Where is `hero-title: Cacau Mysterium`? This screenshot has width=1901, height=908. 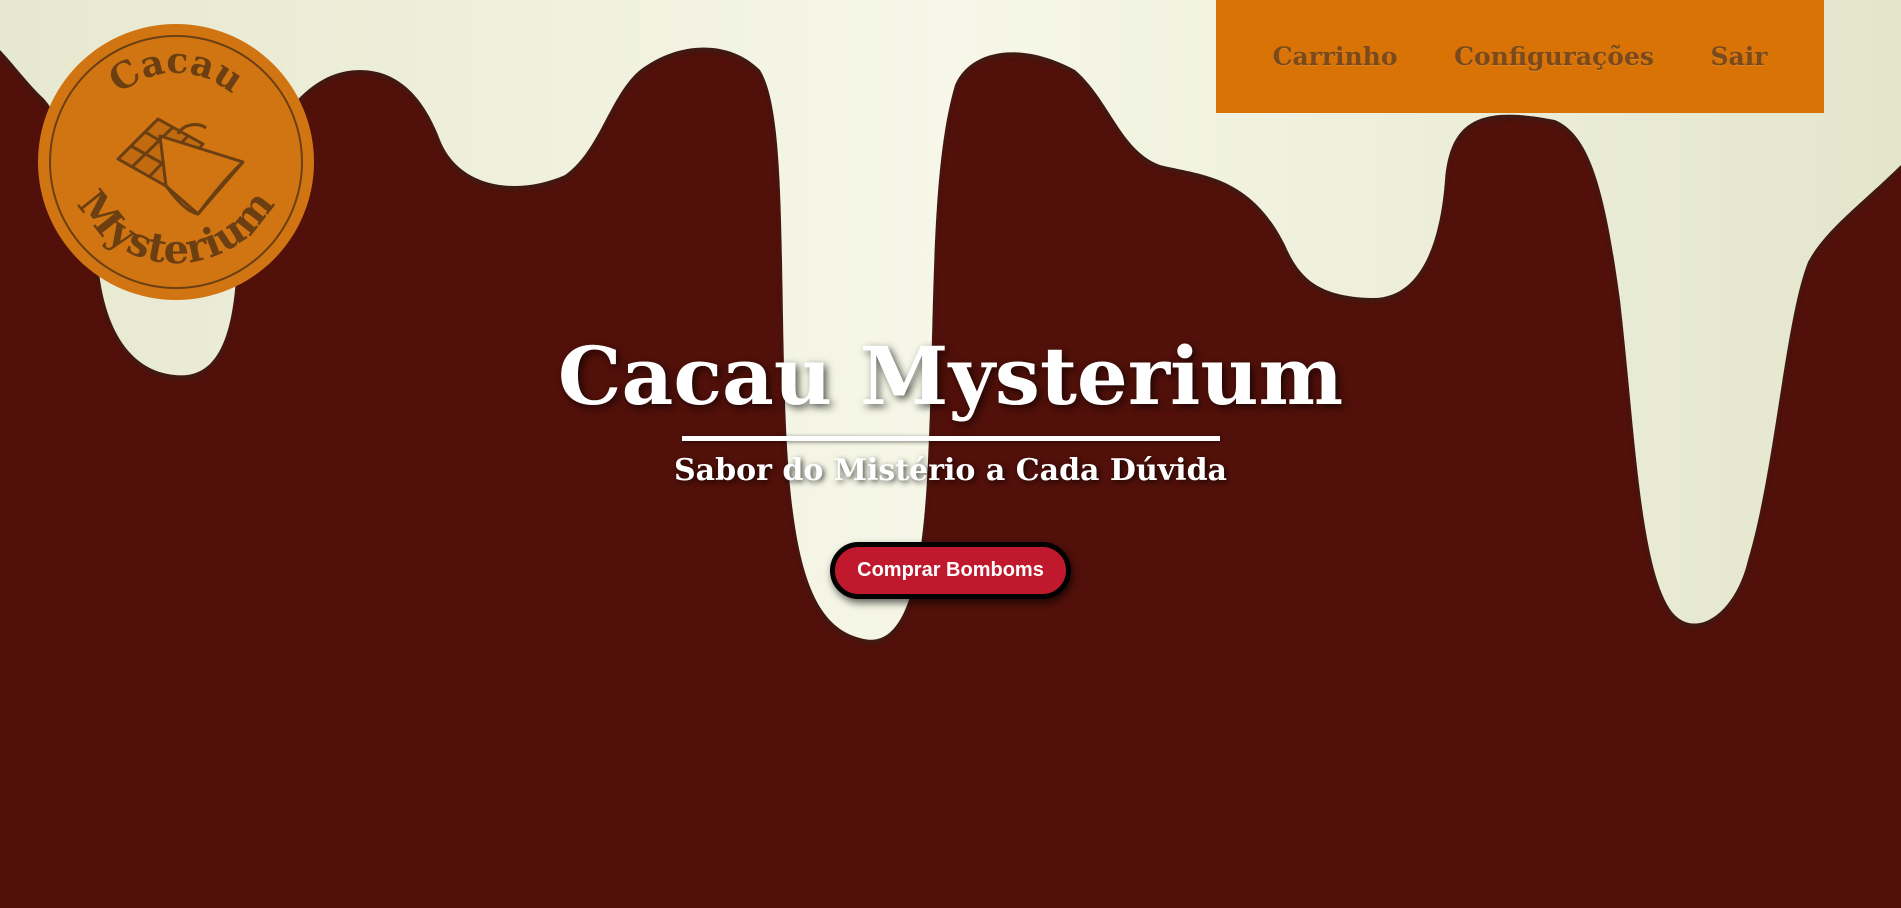
hero-title: Cacau Mysterium is located at coordinates (950, 376).